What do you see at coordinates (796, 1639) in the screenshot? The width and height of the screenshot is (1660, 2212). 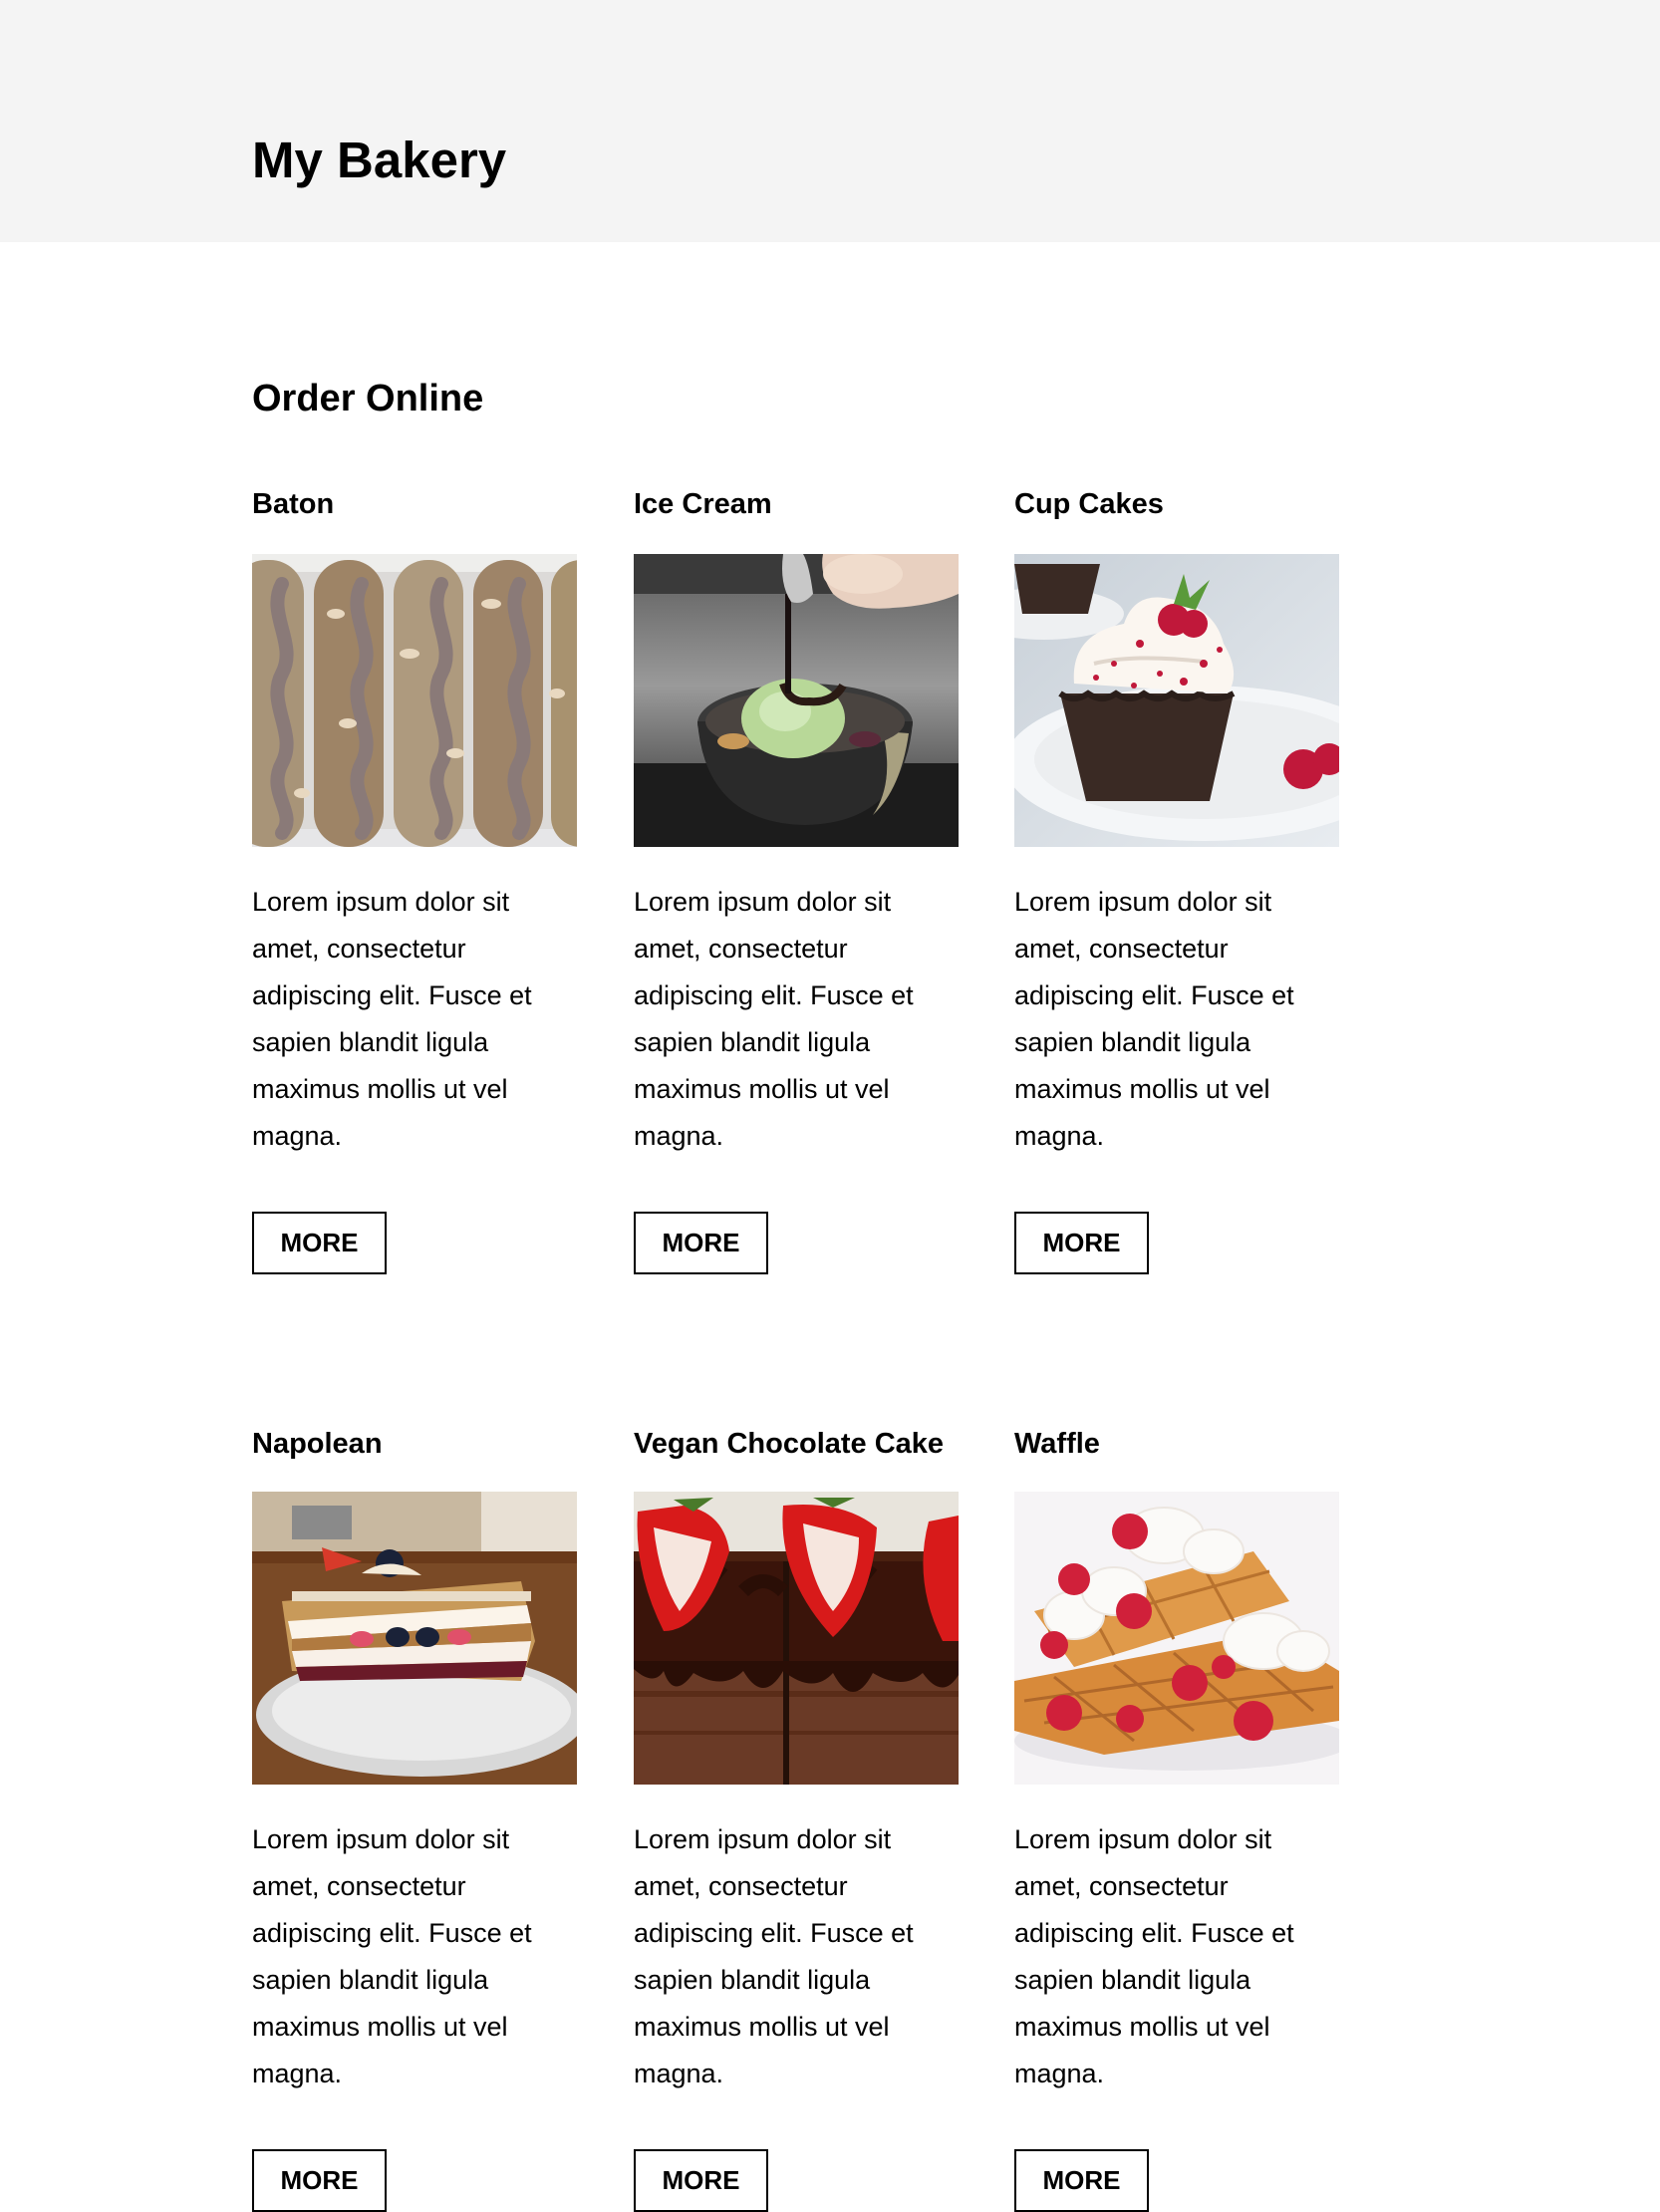 I see `chocolate-cake-photo` at bounding box center [796, 1639].